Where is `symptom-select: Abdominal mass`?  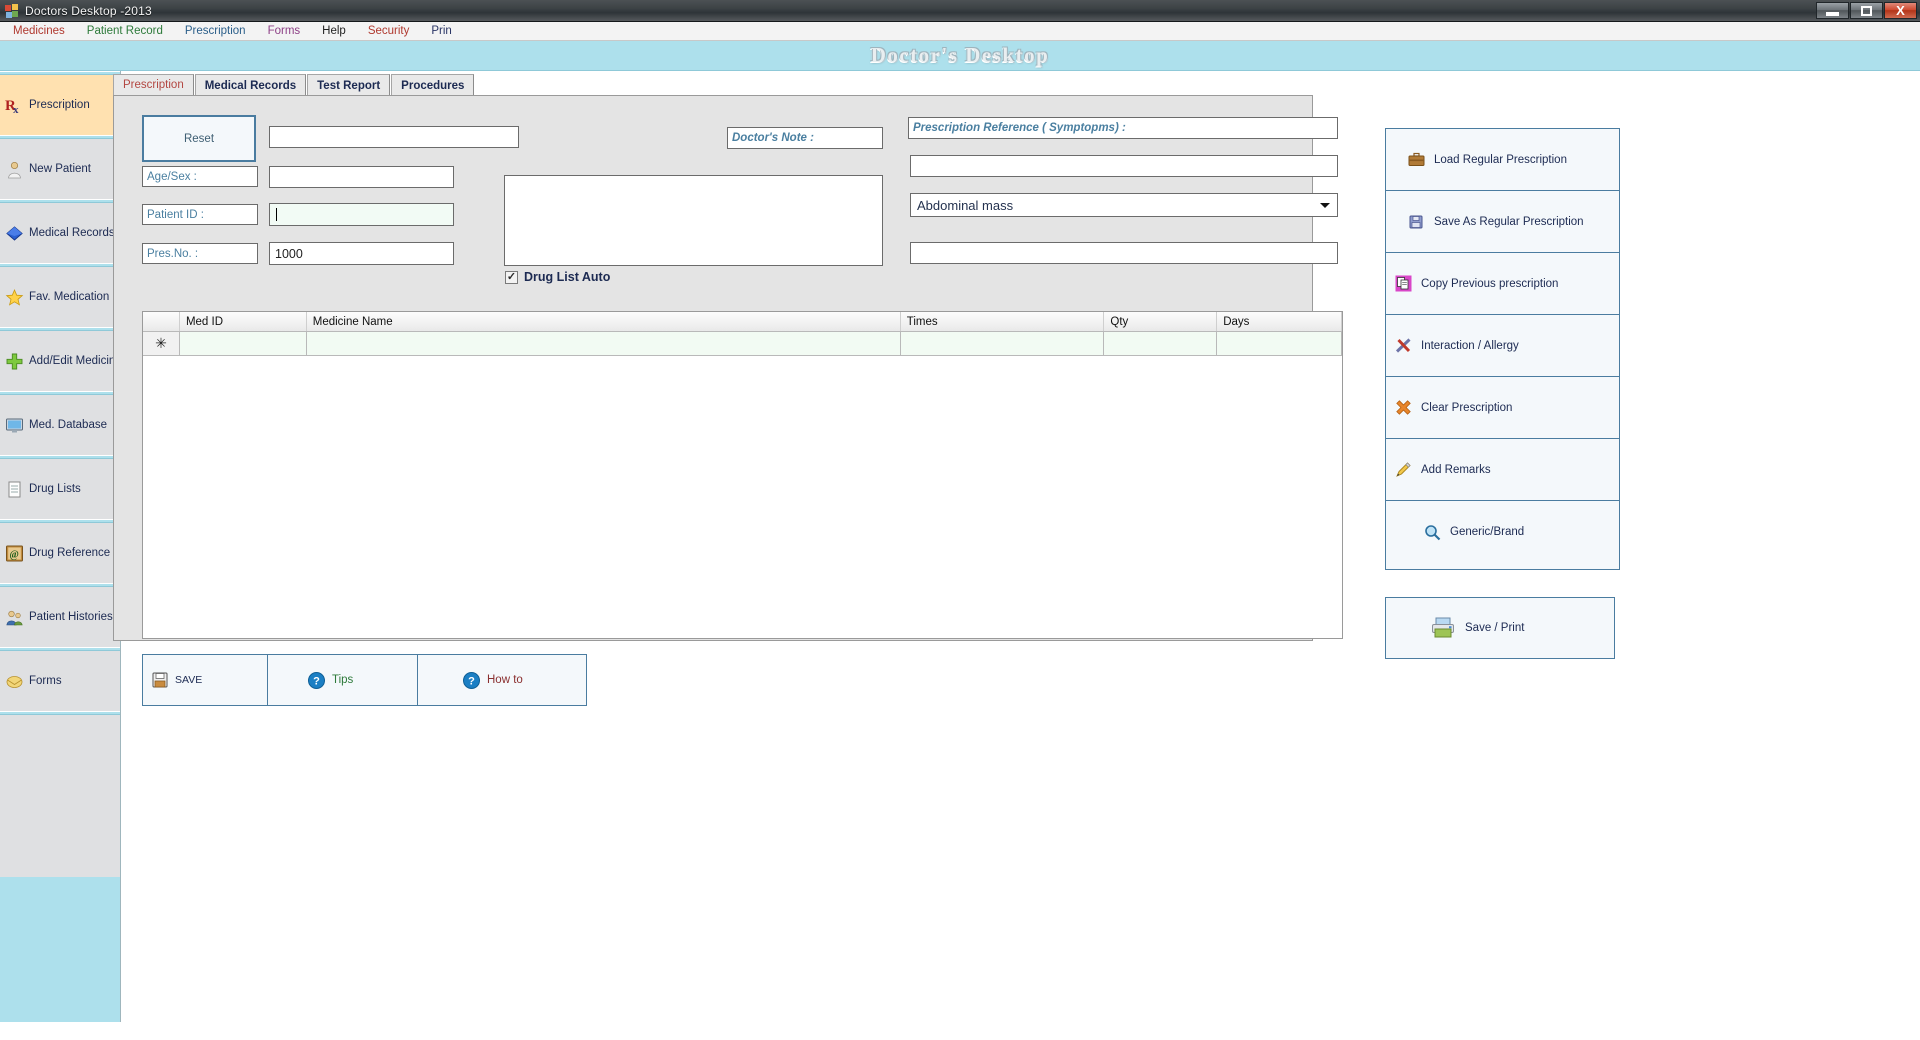
symptom-select: Abdominal mass is located at coordinates (1124, 205).